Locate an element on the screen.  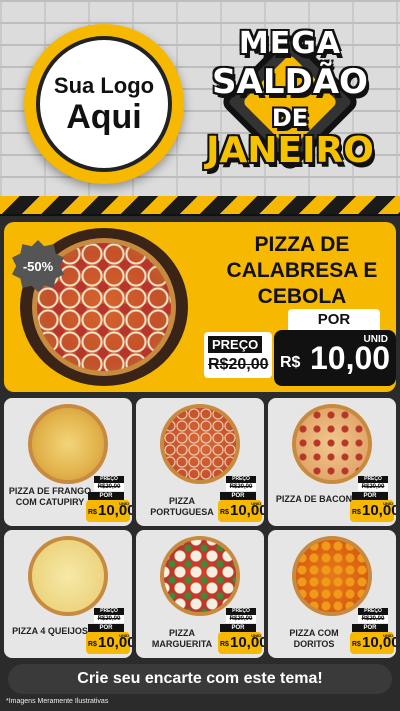
featured-price: 10,00 is located at coordinates (350, 358).